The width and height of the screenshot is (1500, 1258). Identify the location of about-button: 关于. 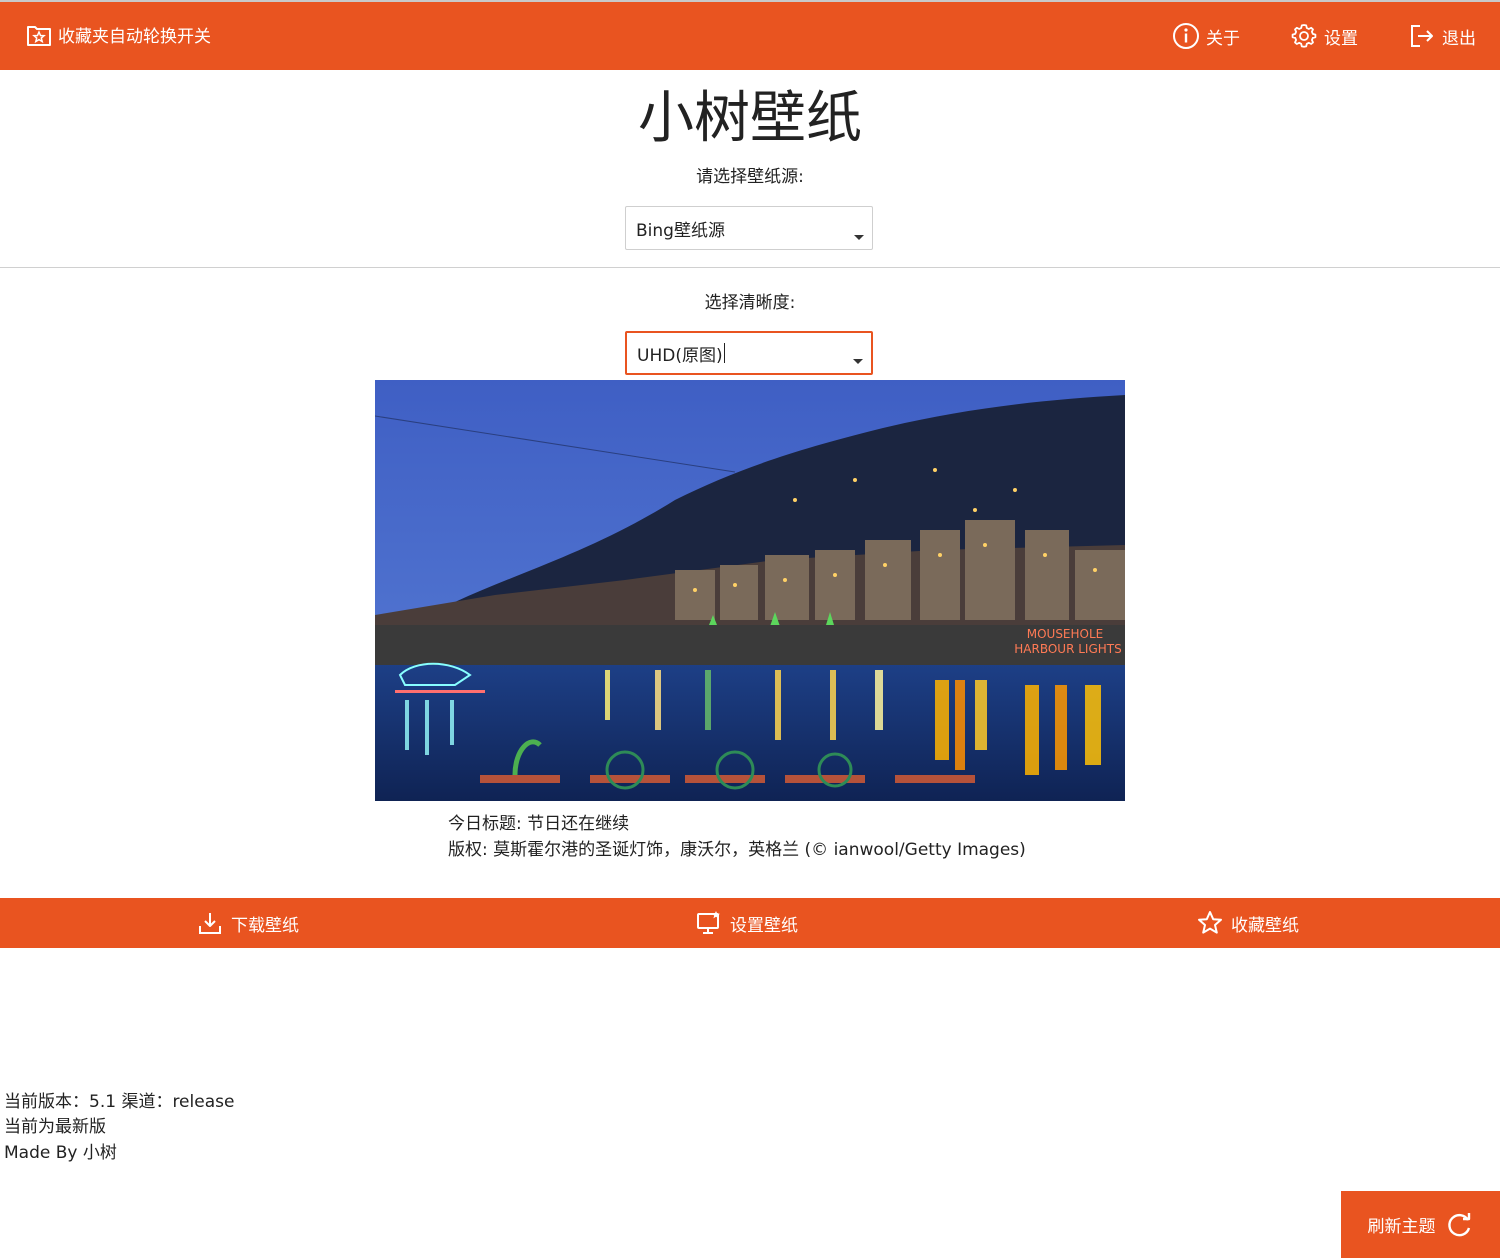
(1206, 36).